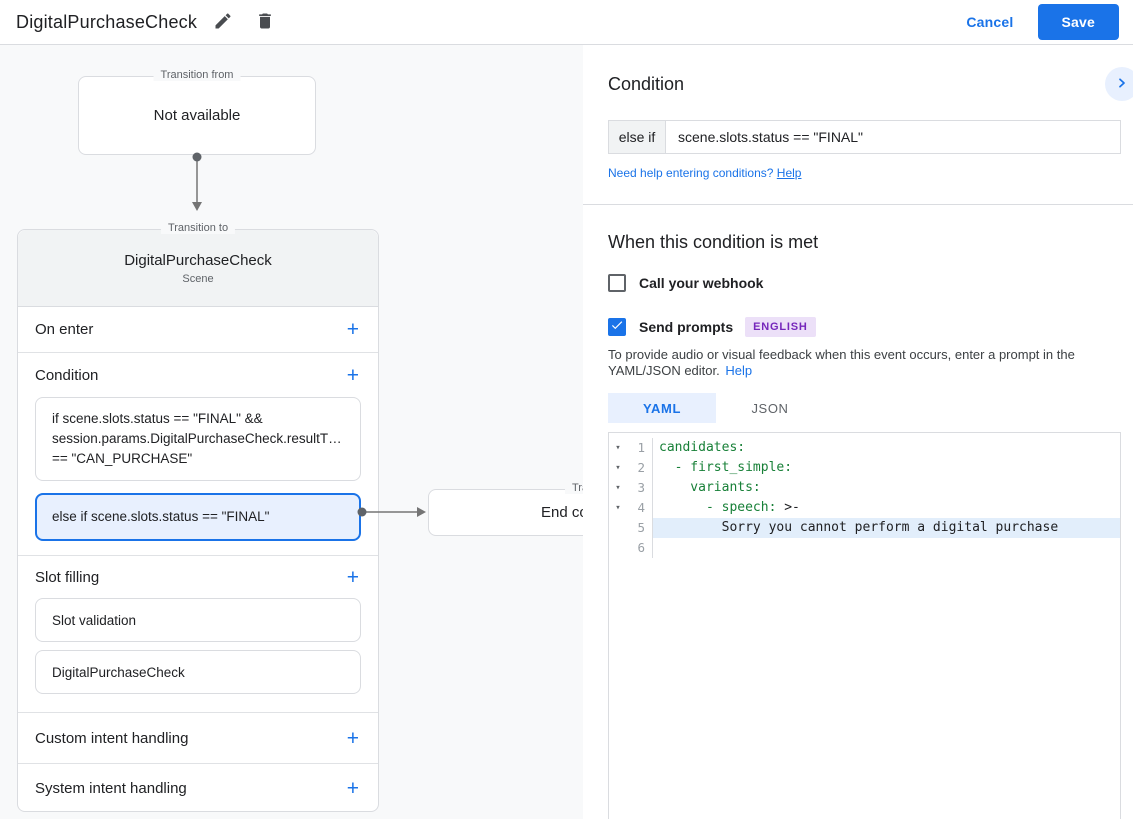 This screenshot has width=1133, height=819. Describe the element at coordinates (198, 738) in the screenshot. I see `section-custom-intent: Custom intent handling +` at that location.